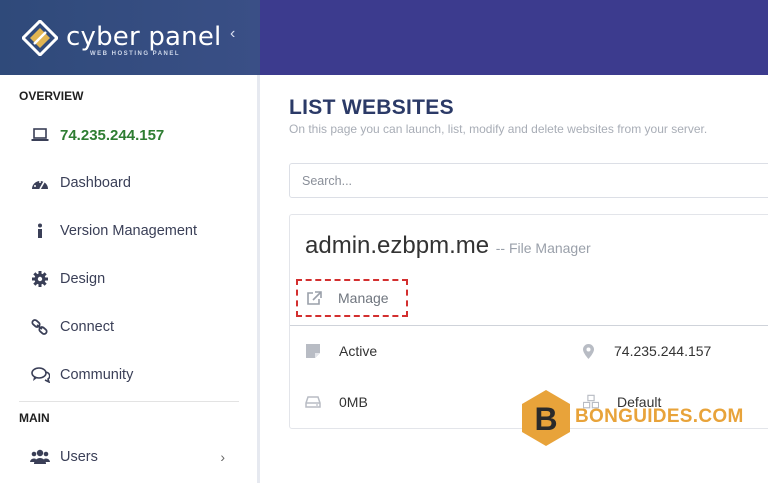  Describe the element at coordinates (543, 248) in the screenshot. I see `file-manager-link: -- File Manager` at that location.